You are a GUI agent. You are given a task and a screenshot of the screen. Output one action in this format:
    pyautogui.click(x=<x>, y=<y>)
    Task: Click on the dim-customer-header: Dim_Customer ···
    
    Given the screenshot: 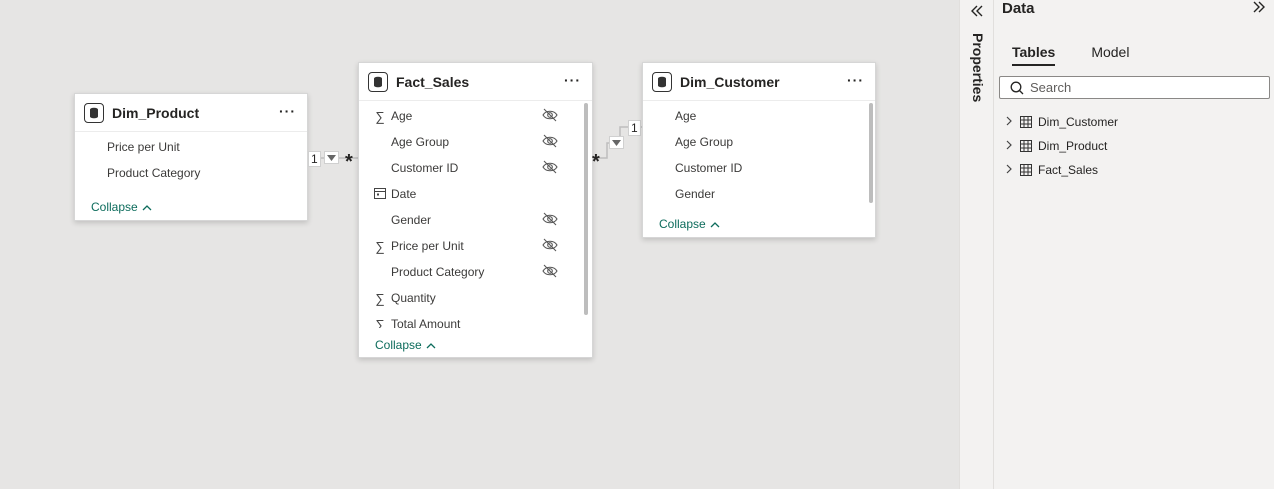 What is the action you would take?
    pyautogui.click(x=759, y=82)
    